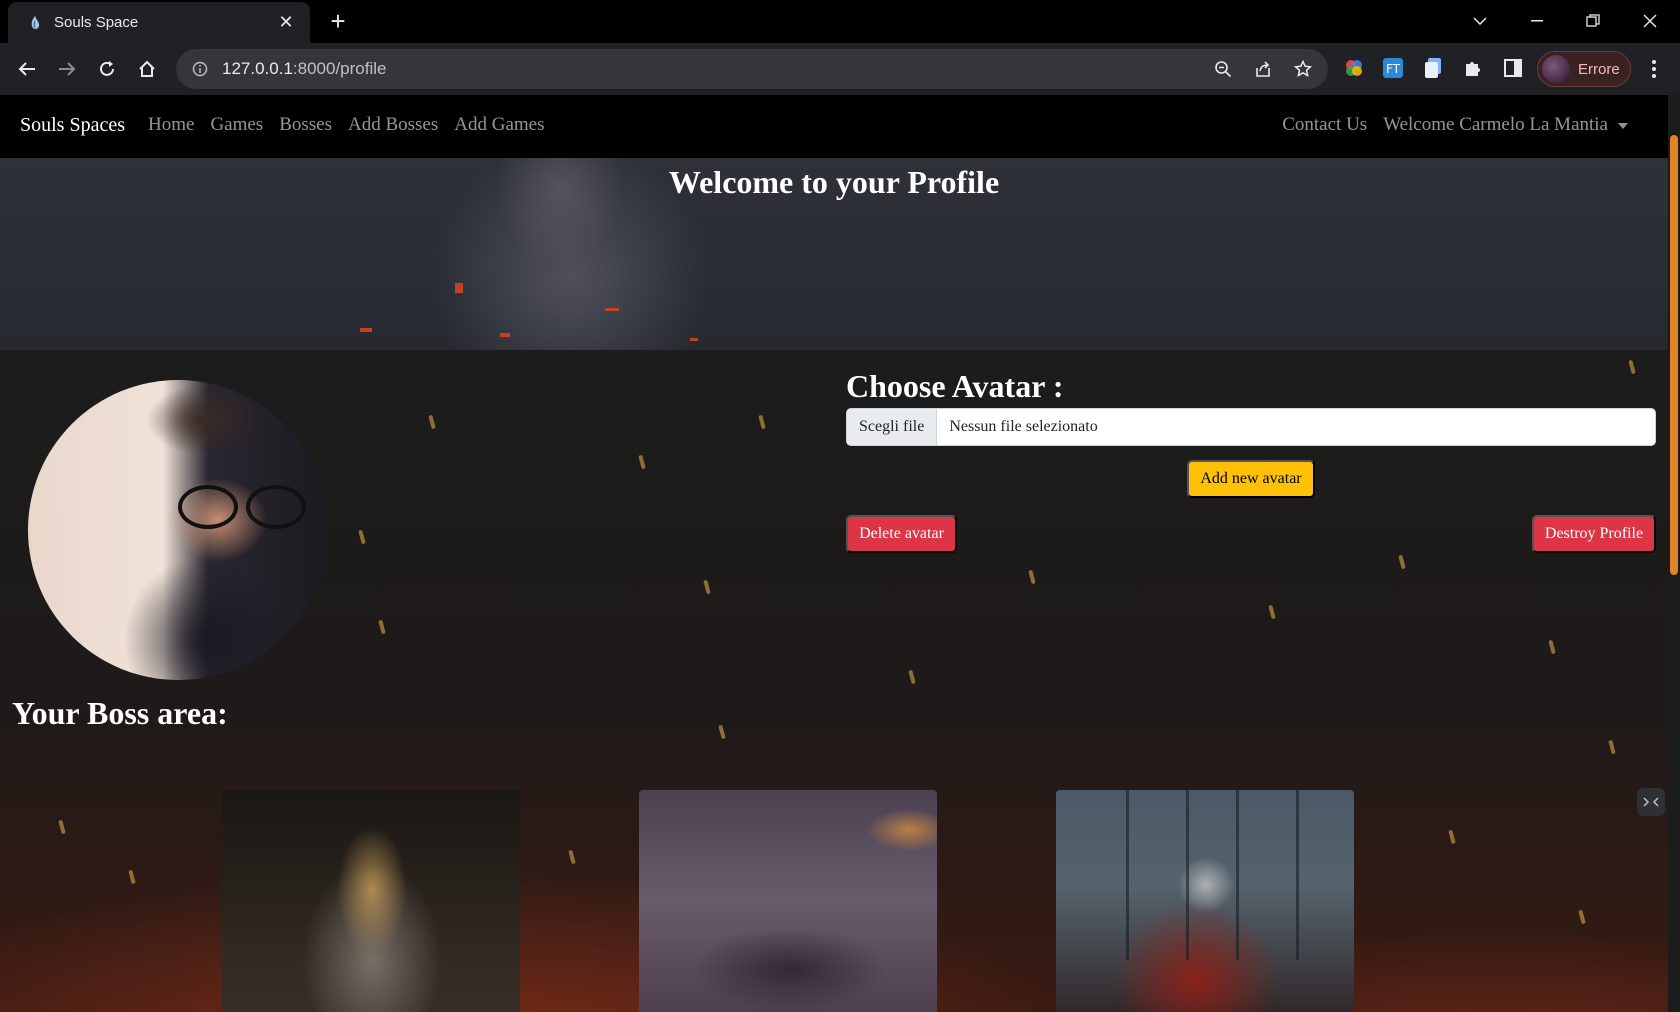  What do you see at coordinates (1654, 69) in the screenshot?
I see `browser-menu-icon` at bounding box center [1654, 69].